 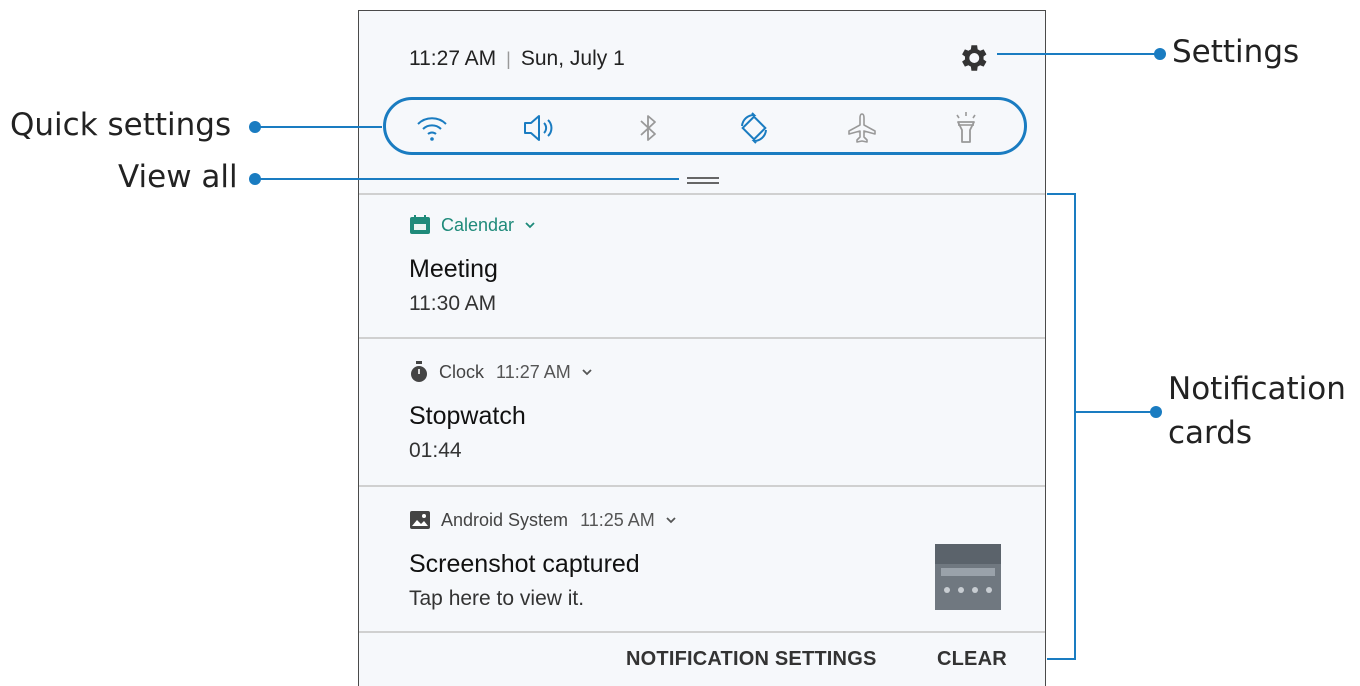 What do you see at coordinates (178, 177) in the screenshot?
I see `callout-view-all: View all` at bounding box center [178, 177].